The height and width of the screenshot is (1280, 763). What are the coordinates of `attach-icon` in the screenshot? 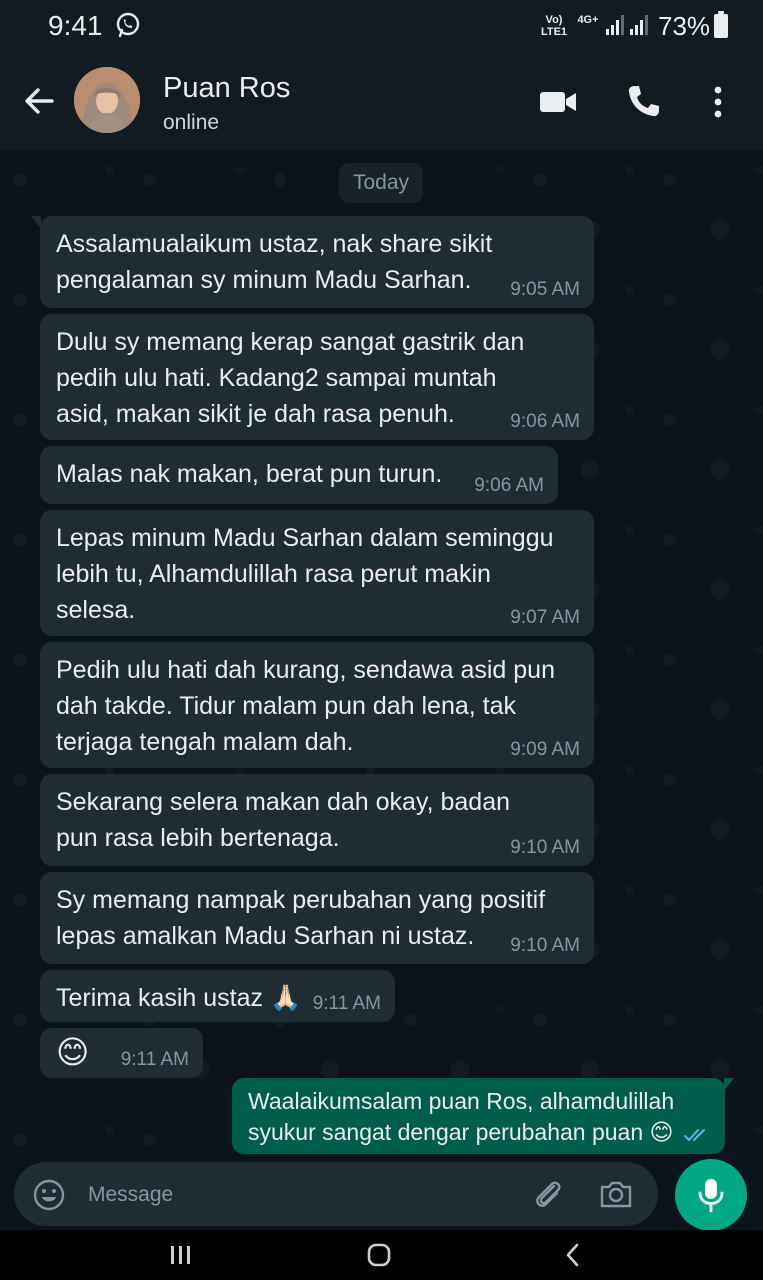 It's located at (548, 1194).